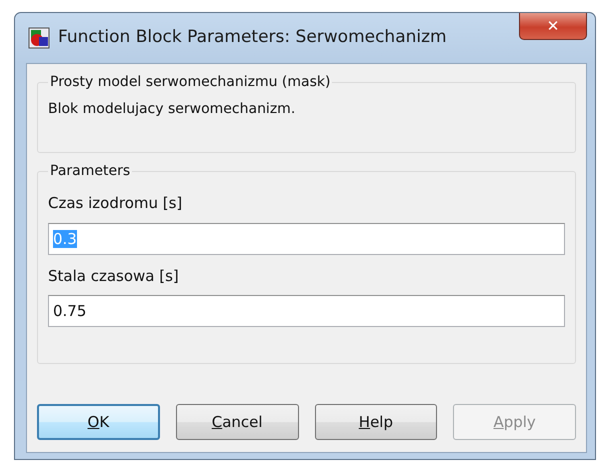 The height and width of the screenshot is (462, 598). Describe the element at coordinates (39, 38) in the screenshot. I see `block-icon` at that location.